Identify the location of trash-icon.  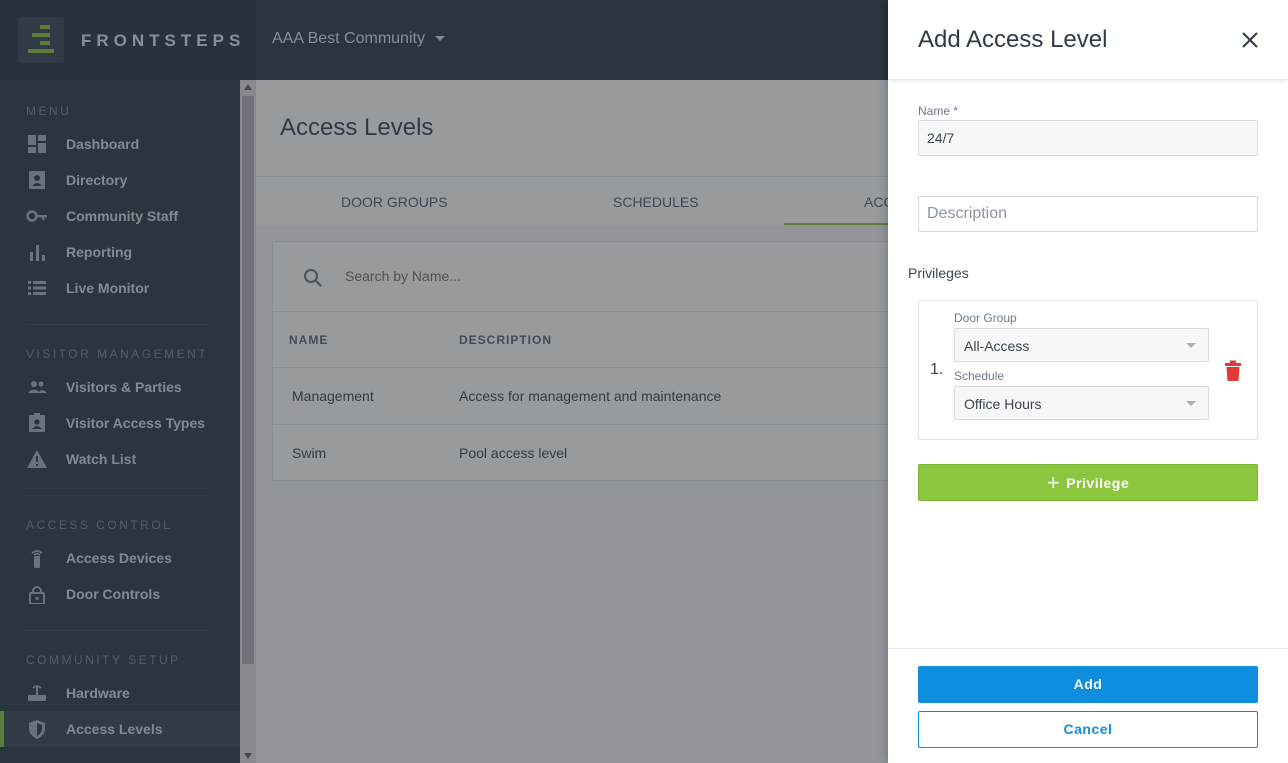
(1233, 371).